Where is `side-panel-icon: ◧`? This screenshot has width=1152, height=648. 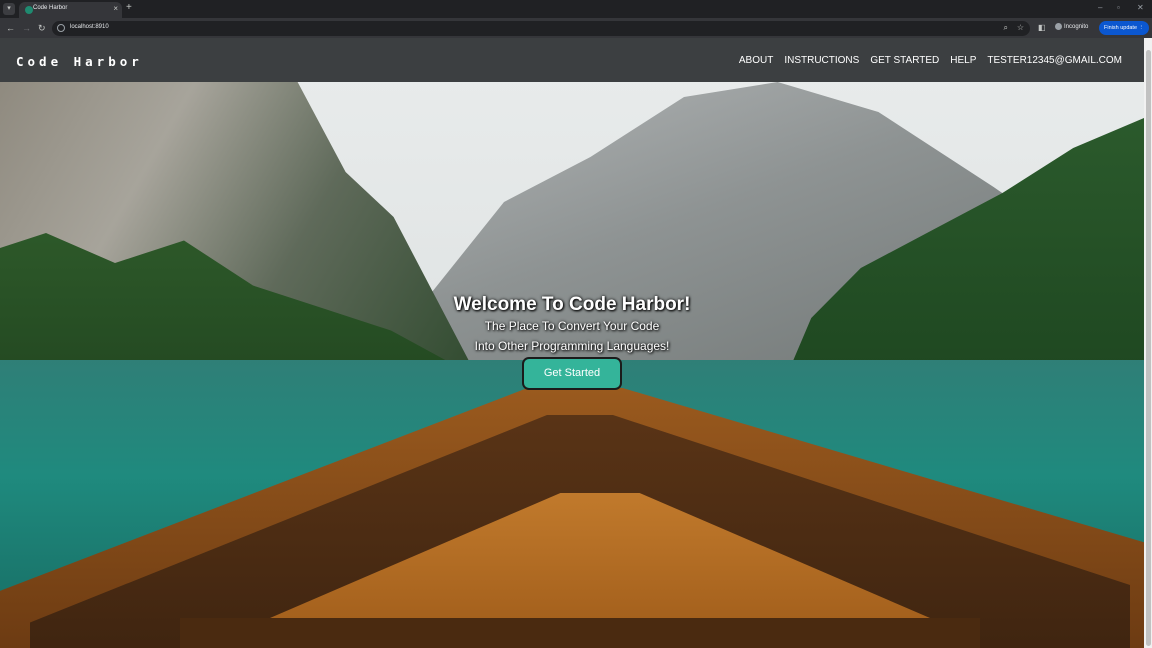
side-panel-icon: ◧ is located at coordinates (1042, 28).